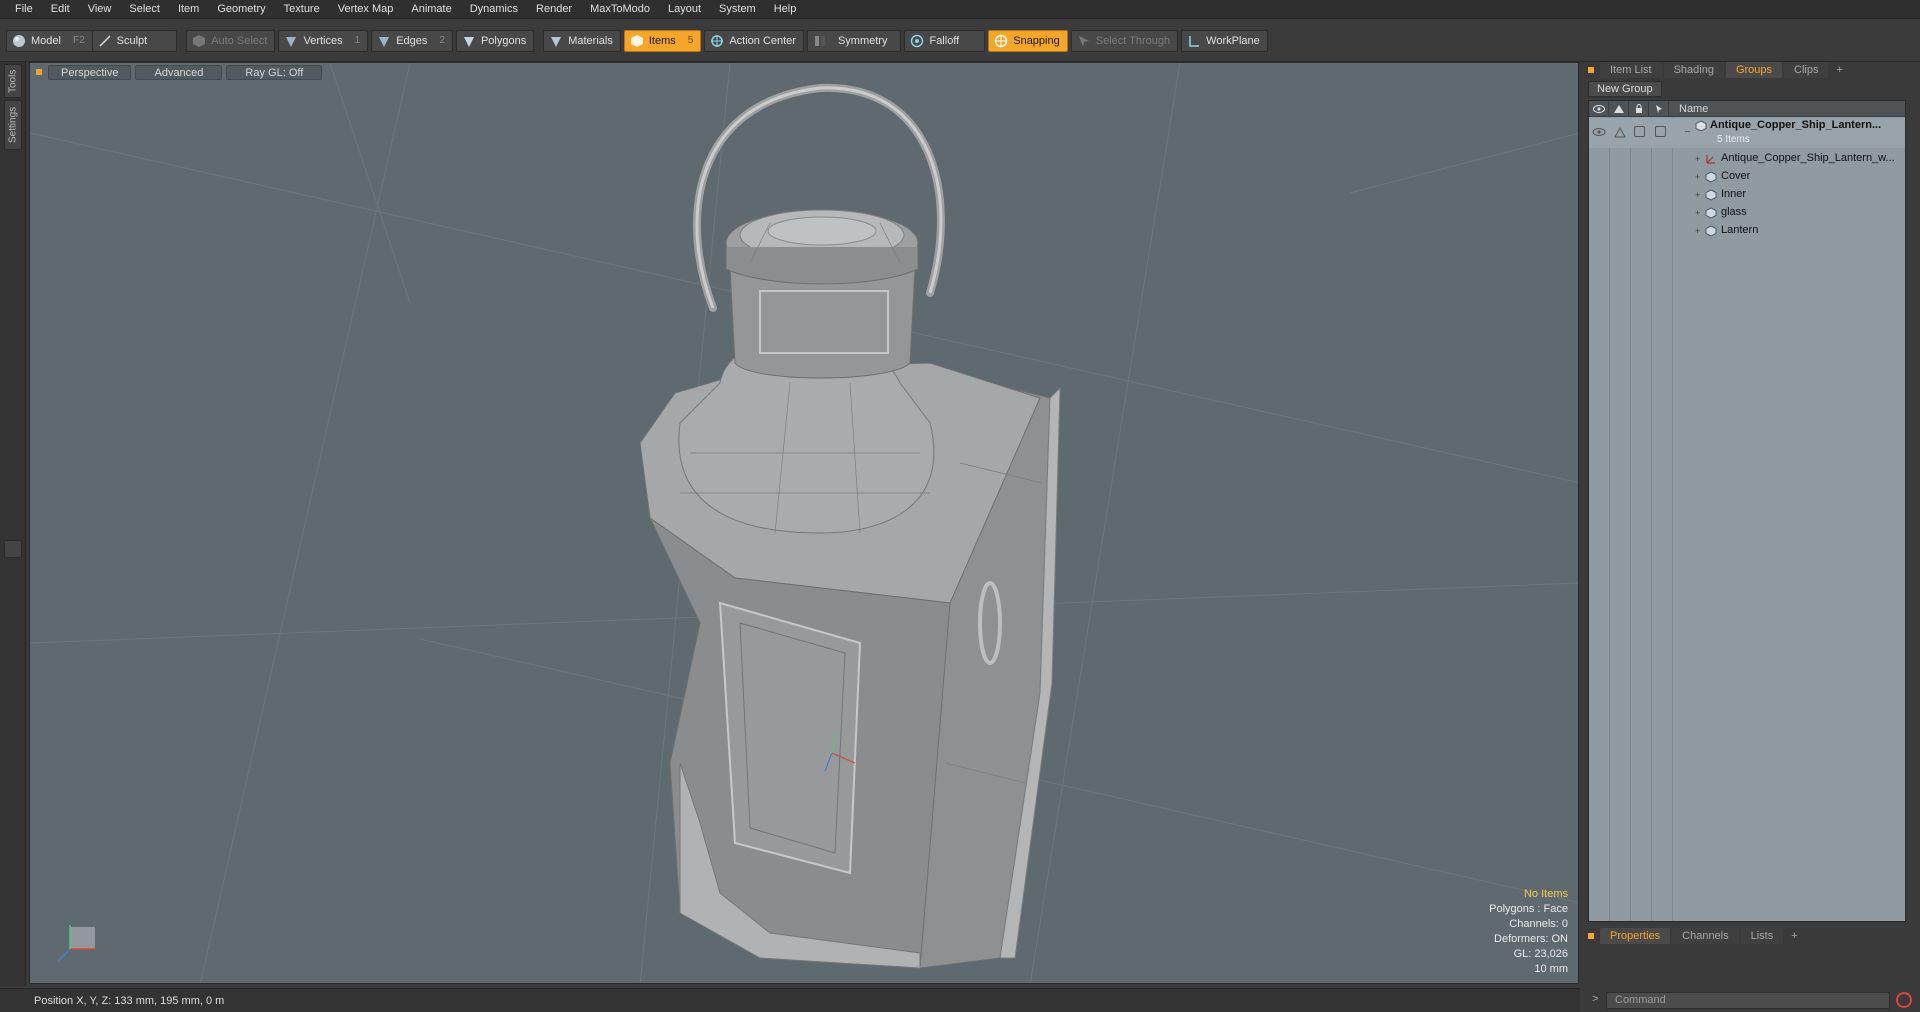 The width and height of the screenshot is (1920, 1012). I want to click on tab-clips: Clips, so click(1806, 70).